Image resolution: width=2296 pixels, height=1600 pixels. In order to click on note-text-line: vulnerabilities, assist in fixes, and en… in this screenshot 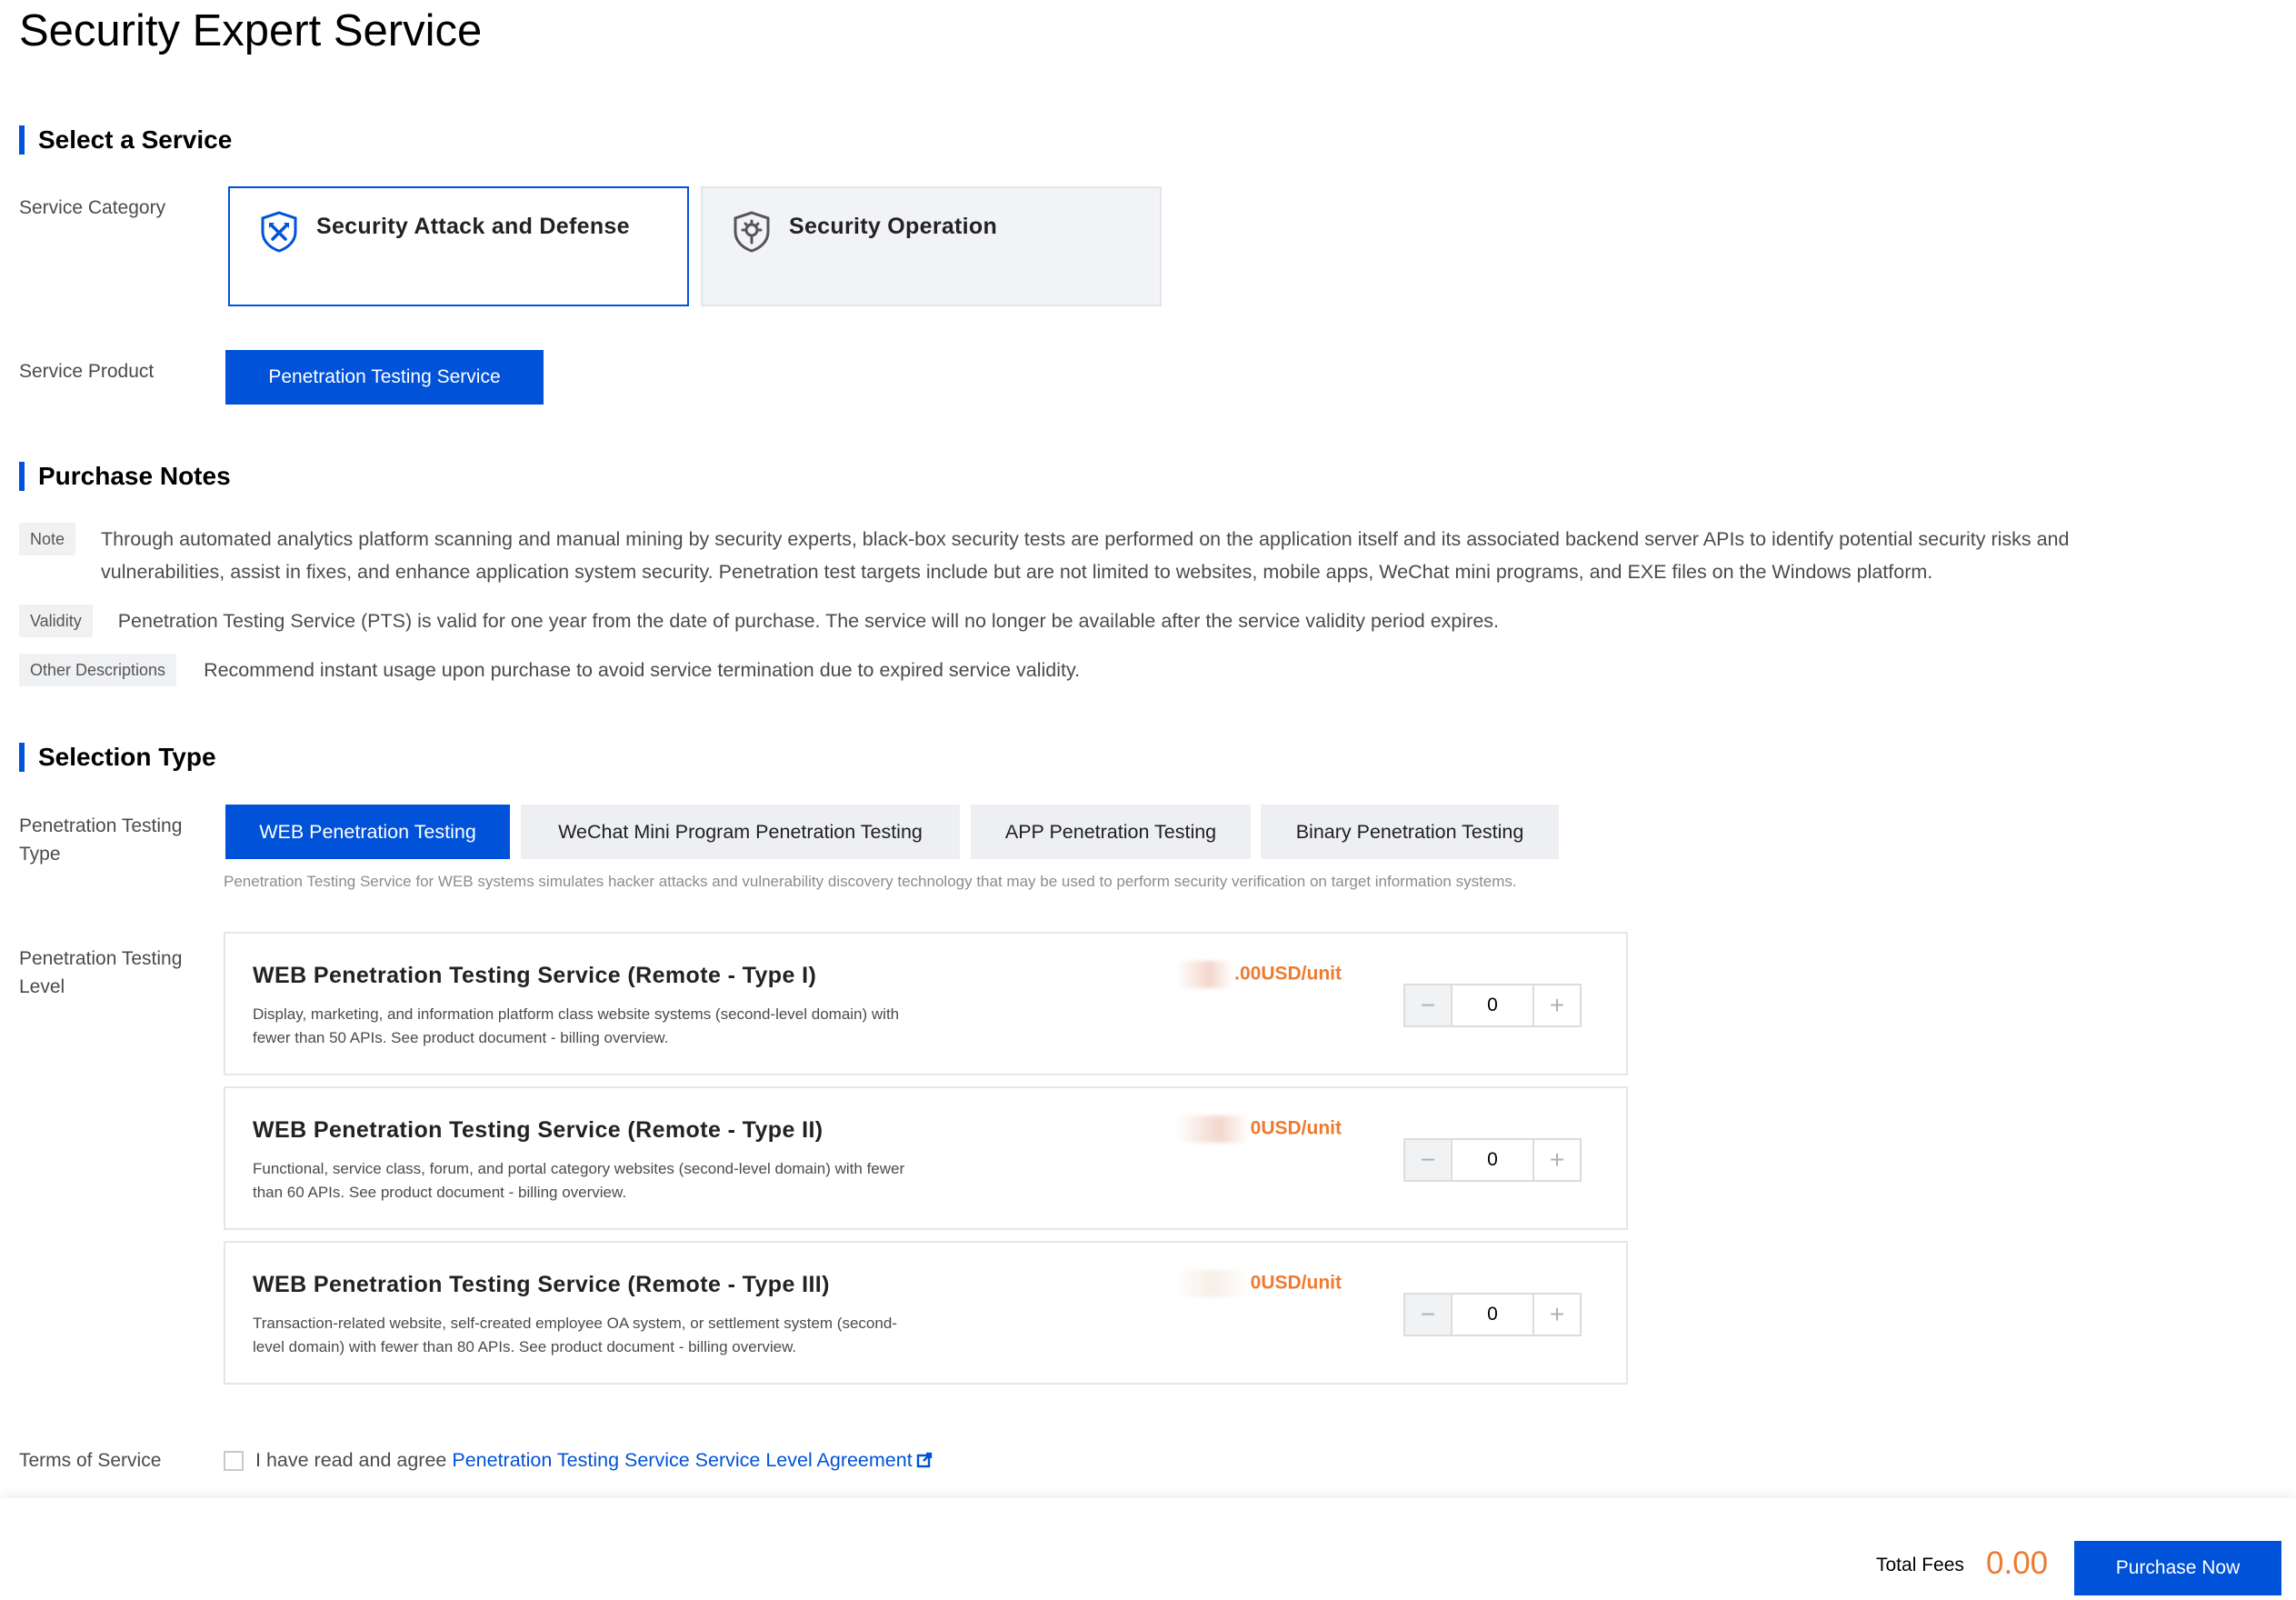, I will do `click(1017, 572)`.